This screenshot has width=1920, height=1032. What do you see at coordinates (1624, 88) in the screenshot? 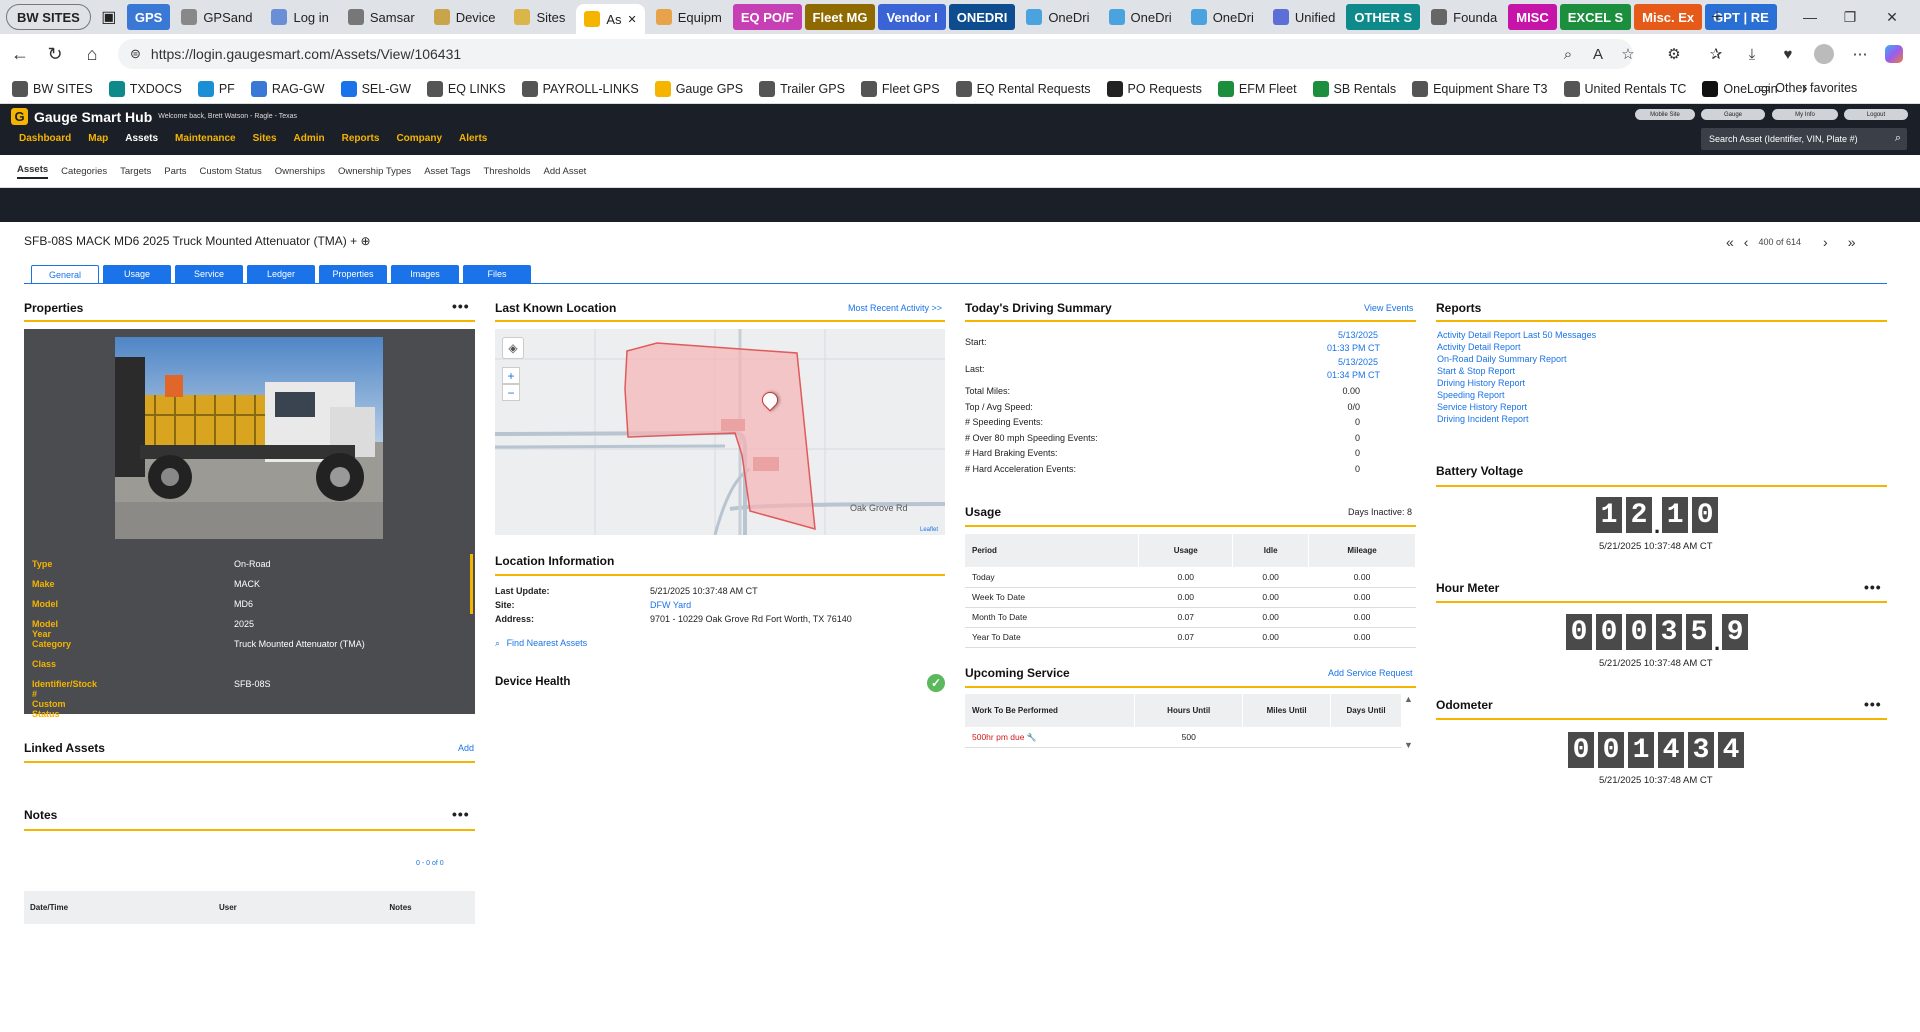
I see `bookmark-item: United Rentals TC` at bounding box center [1624, 88].